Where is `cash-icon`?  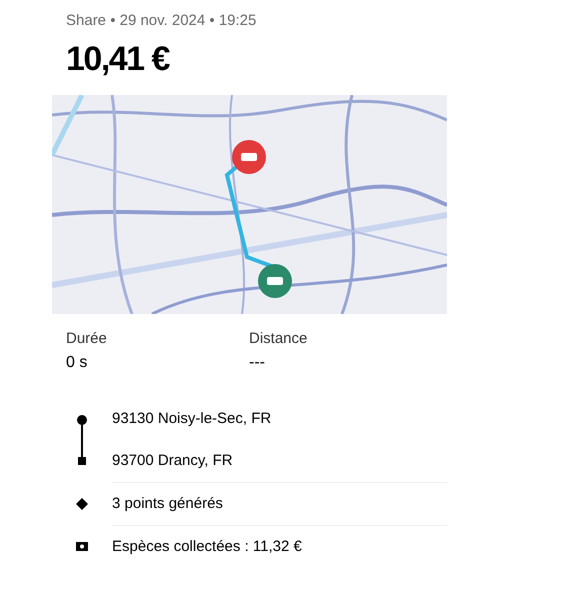 cash-icon is located at coordinates (82, 546).